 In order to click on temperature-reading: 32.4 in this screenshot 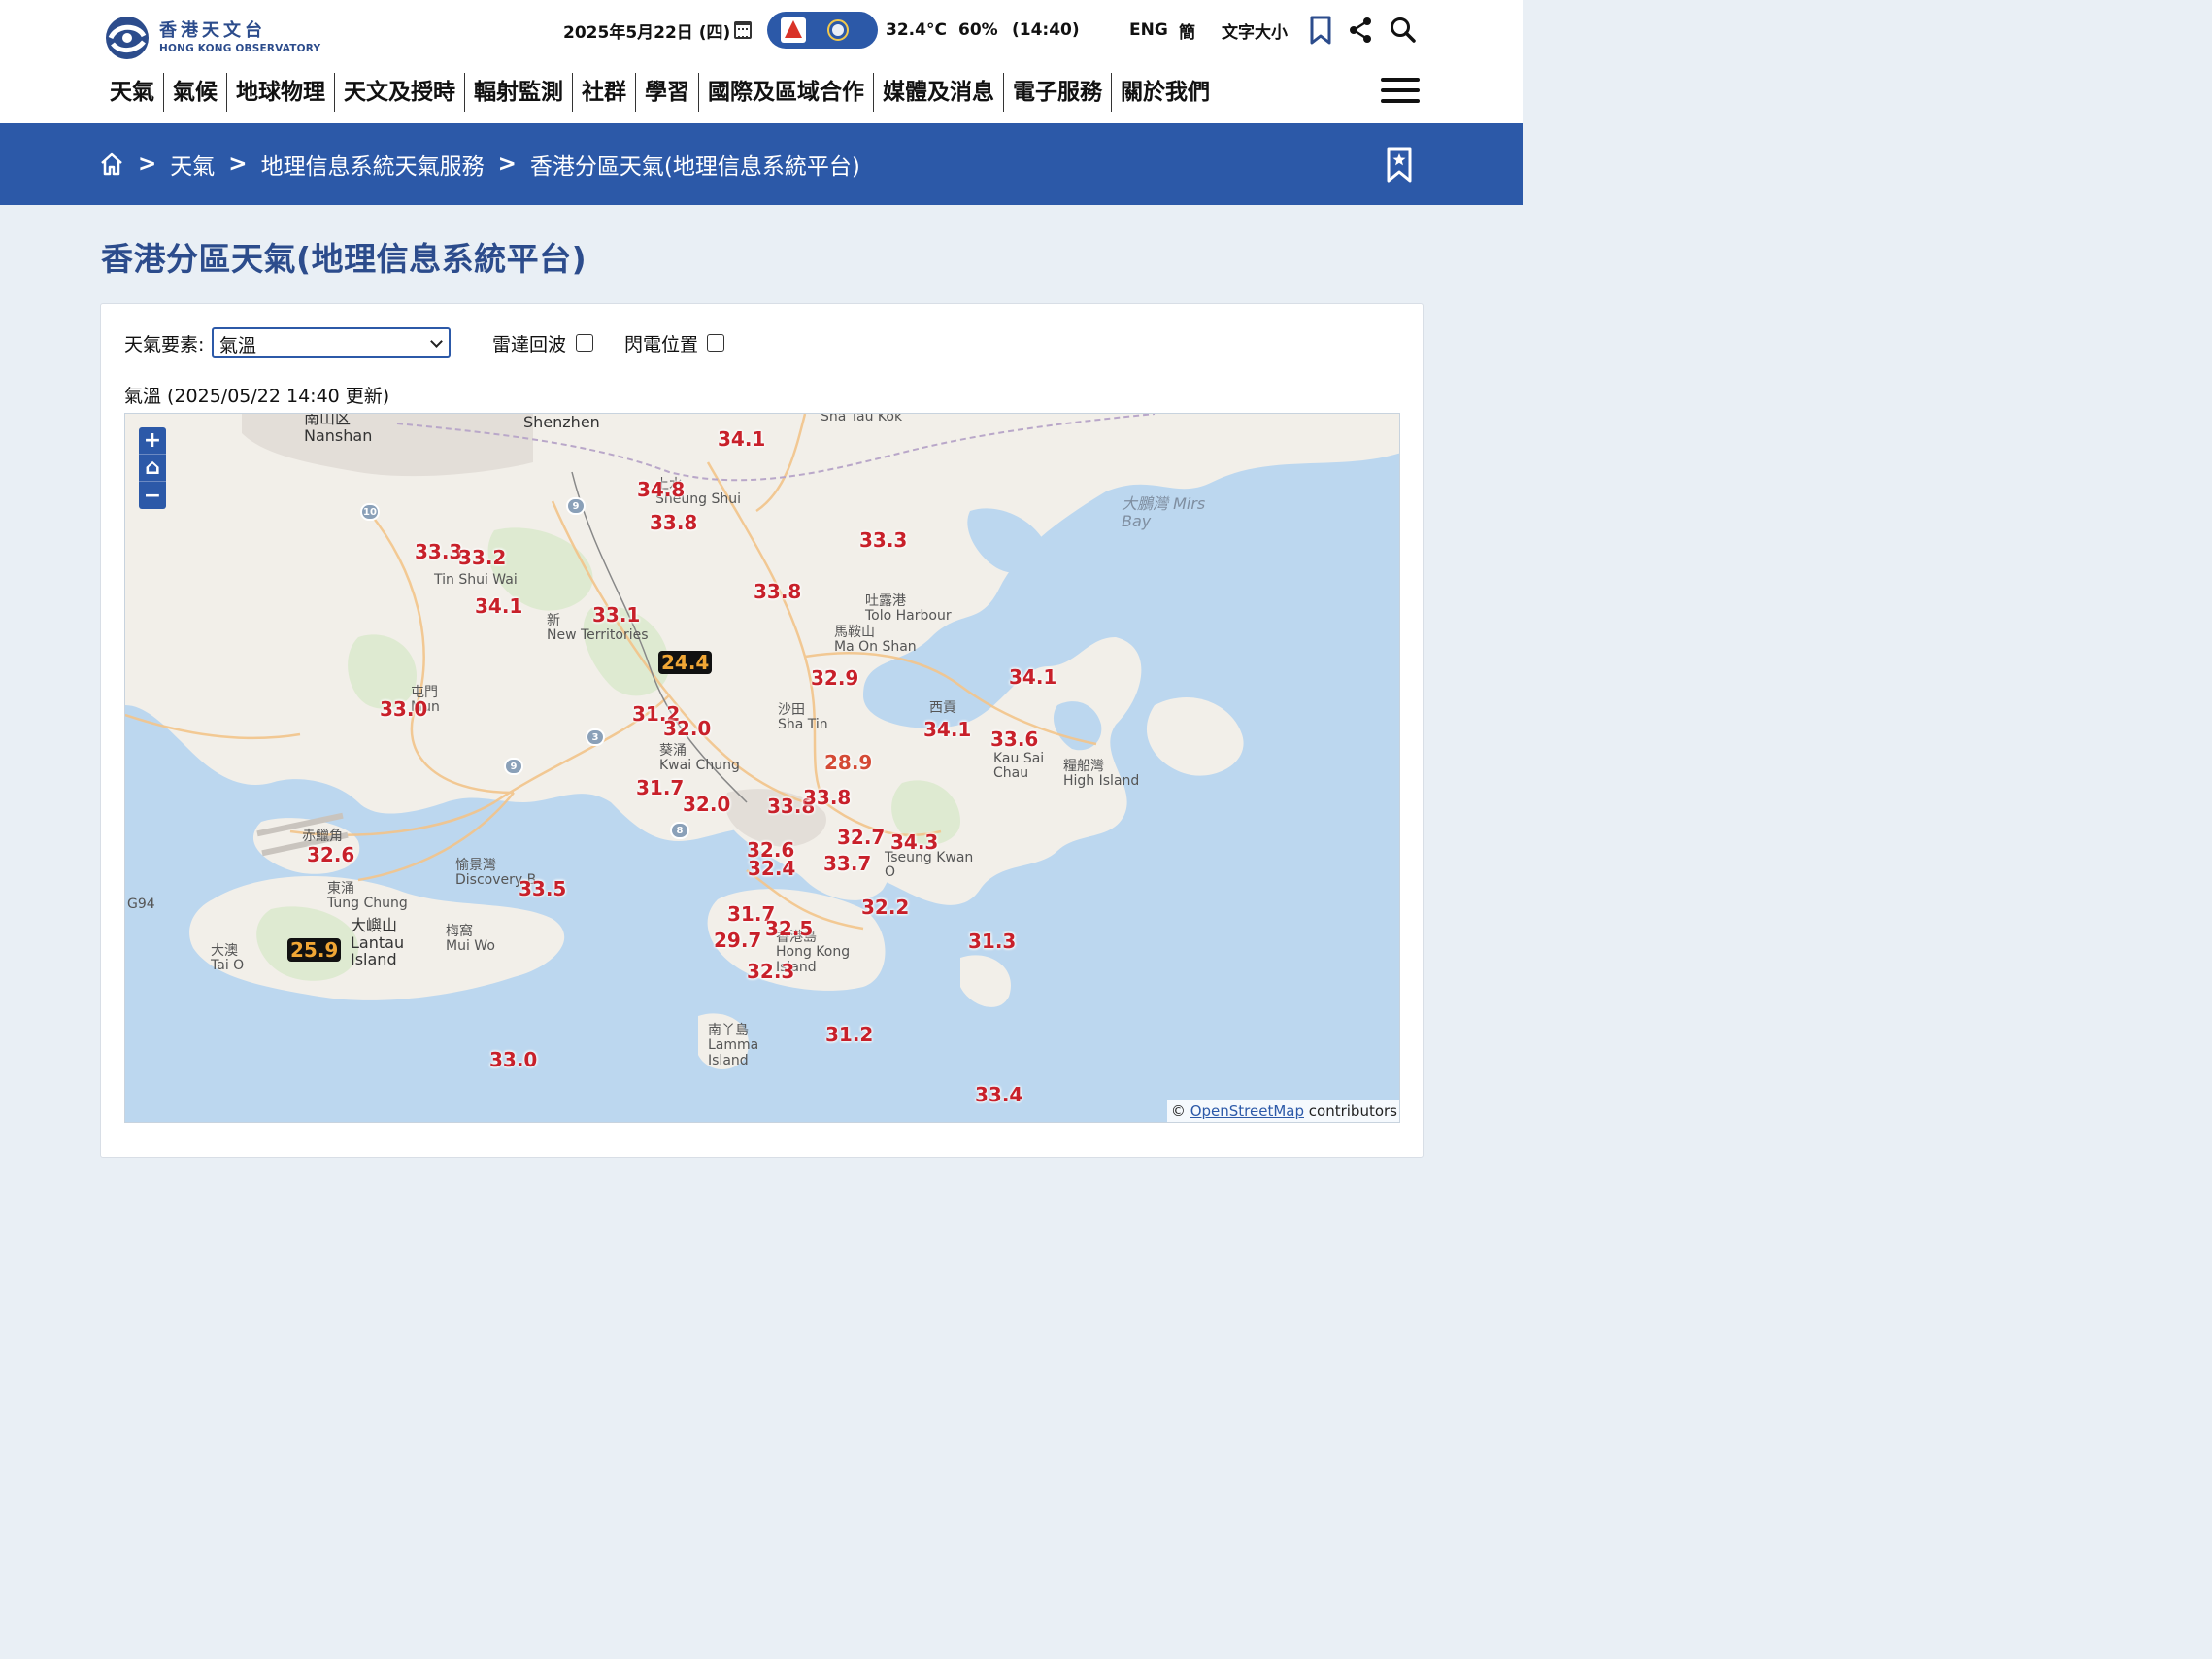, I will do `click(771, 869)`.